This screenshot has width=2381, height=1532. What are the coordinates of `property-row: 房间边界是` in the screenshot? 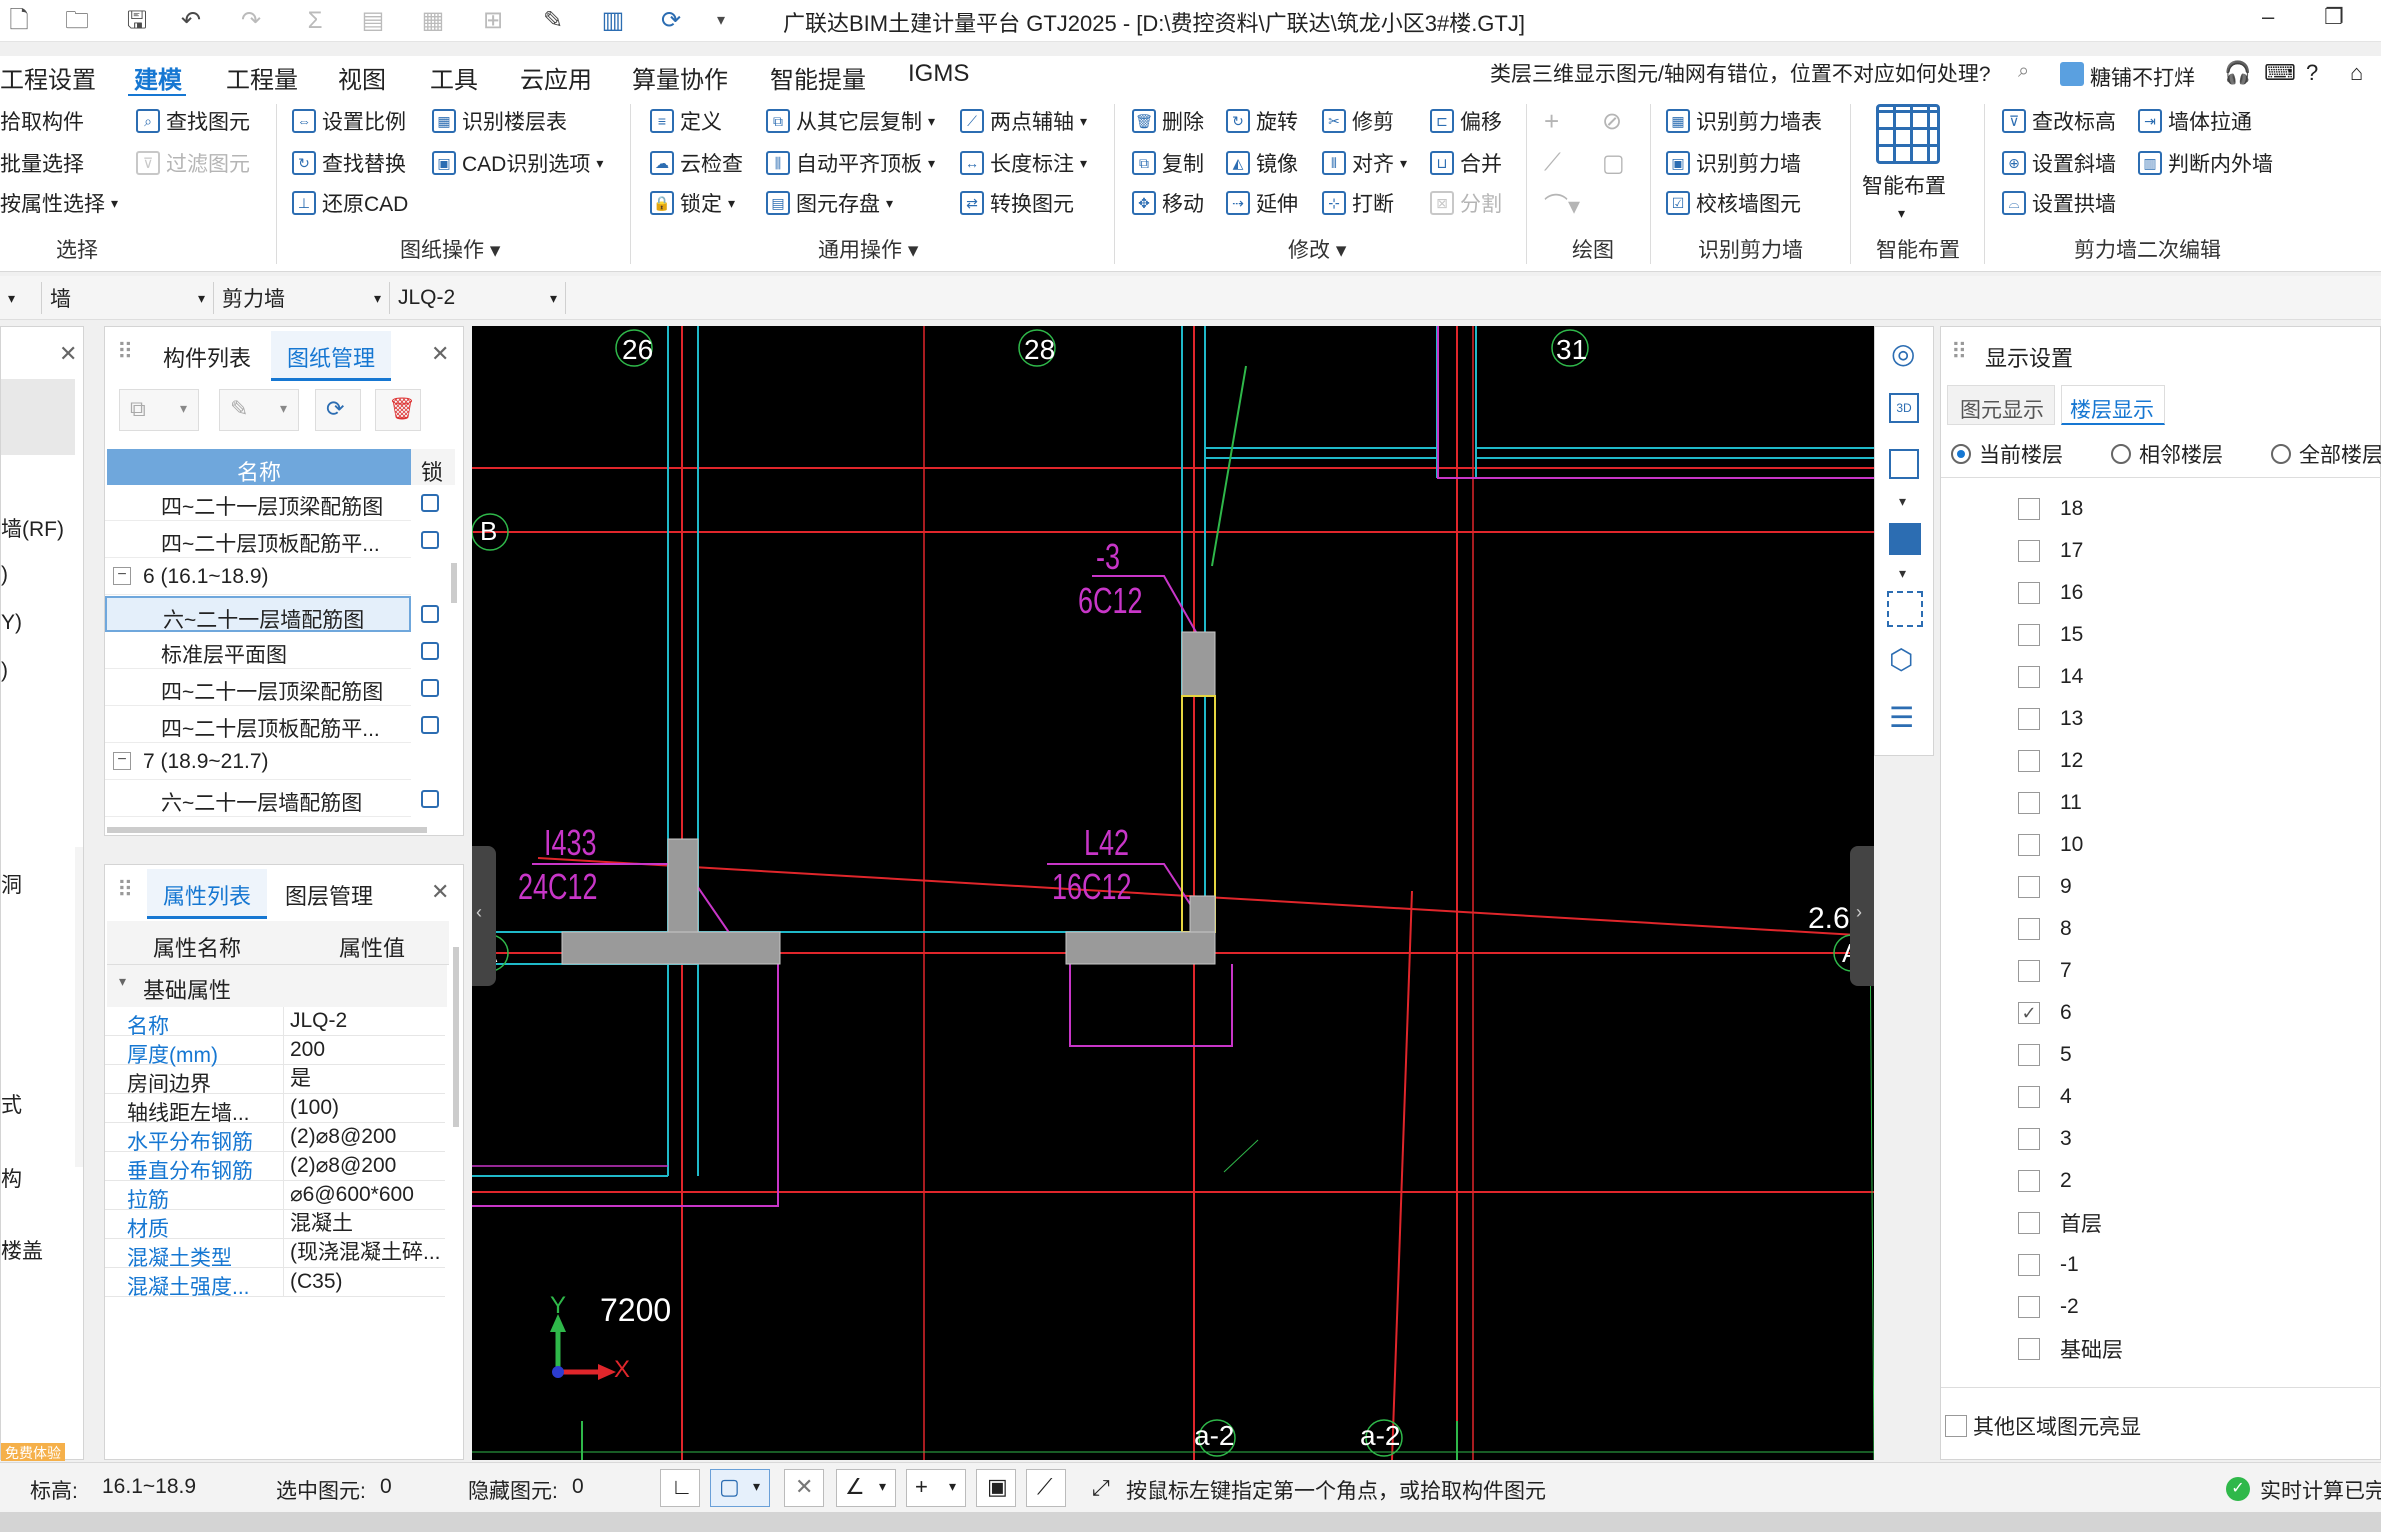 It's located at (275, 1080).